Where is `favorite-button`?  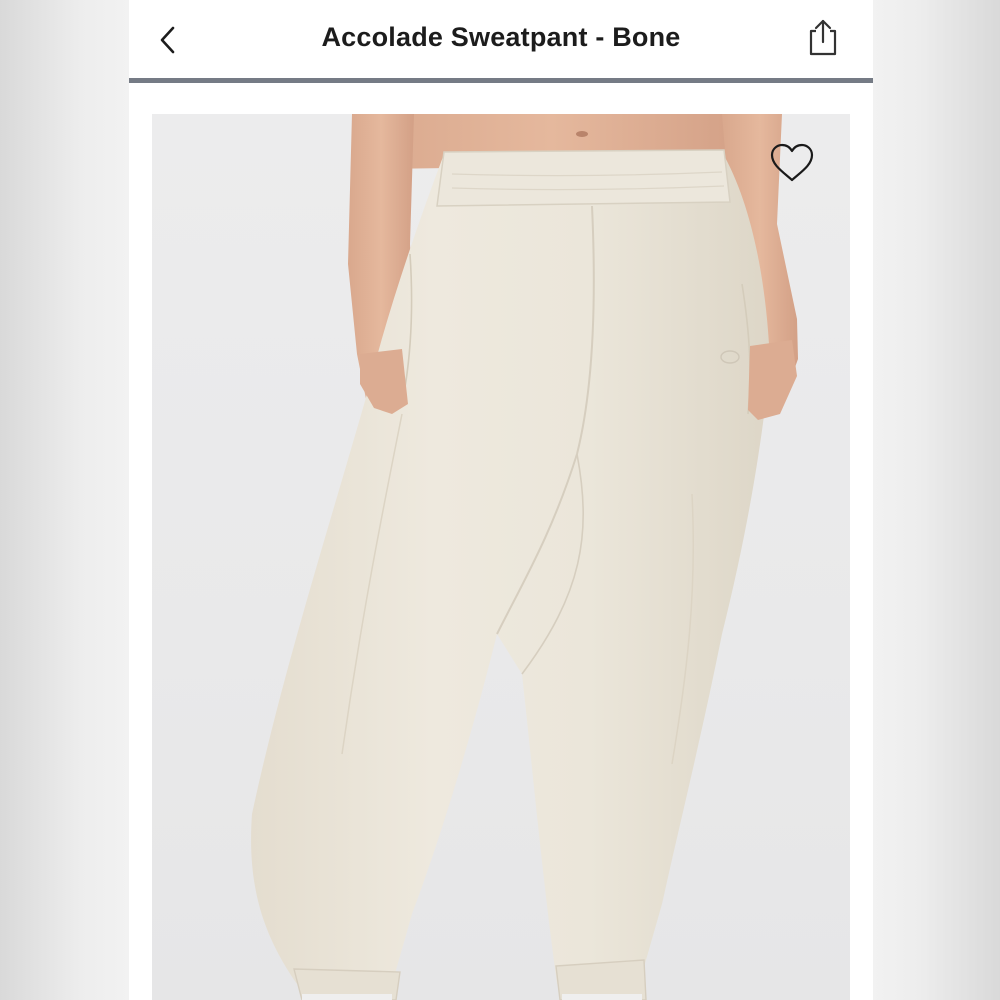 favorite-button is located at coordinates (792, 163).